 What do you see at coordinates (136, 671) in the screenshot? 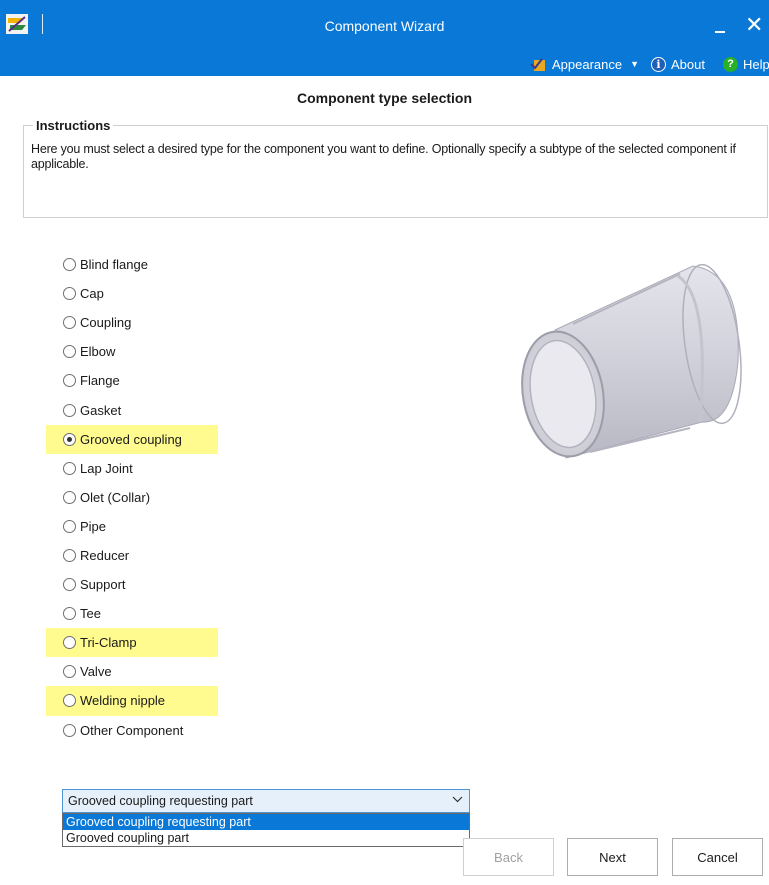
I see `radio-option: Valve` at bounding box center [136, 671].